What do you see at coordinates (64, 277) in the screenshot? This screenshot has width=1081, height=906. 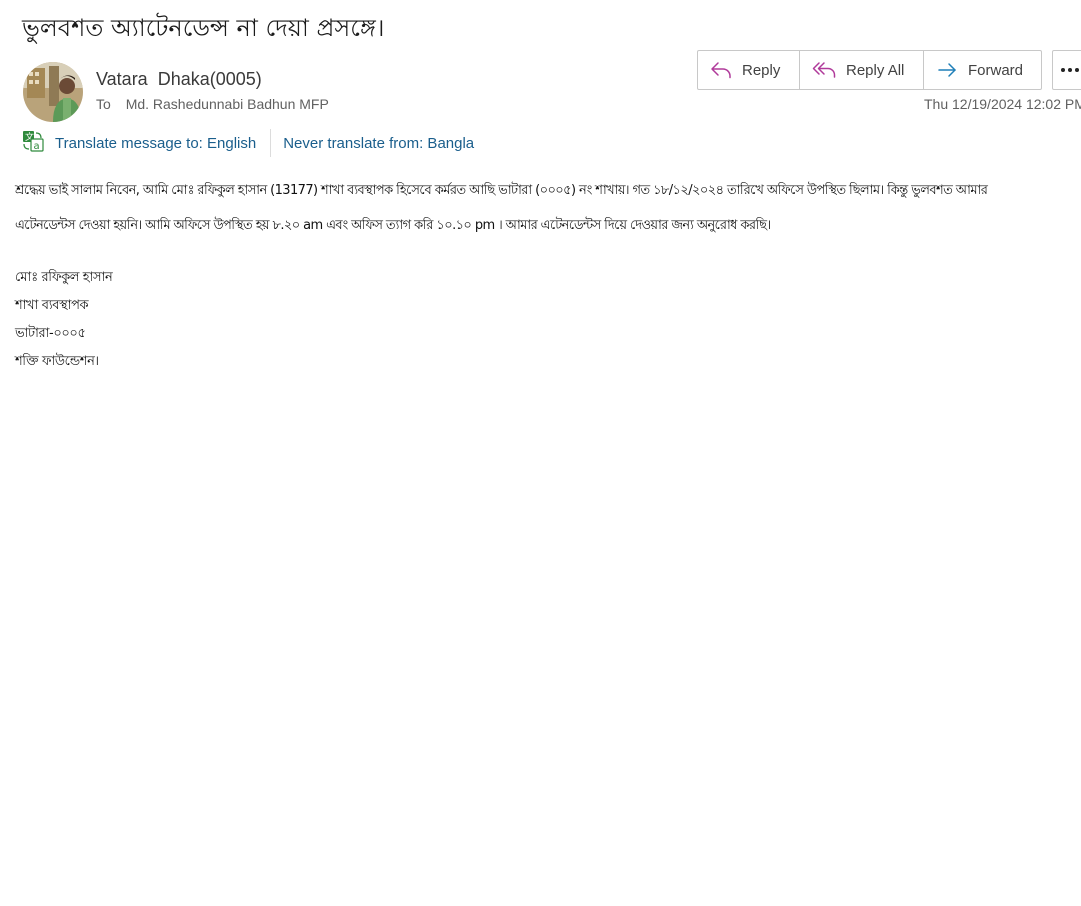 I see `signature-name: মোঃ রফিকুল হাসান` at bounding box center [64, 277].